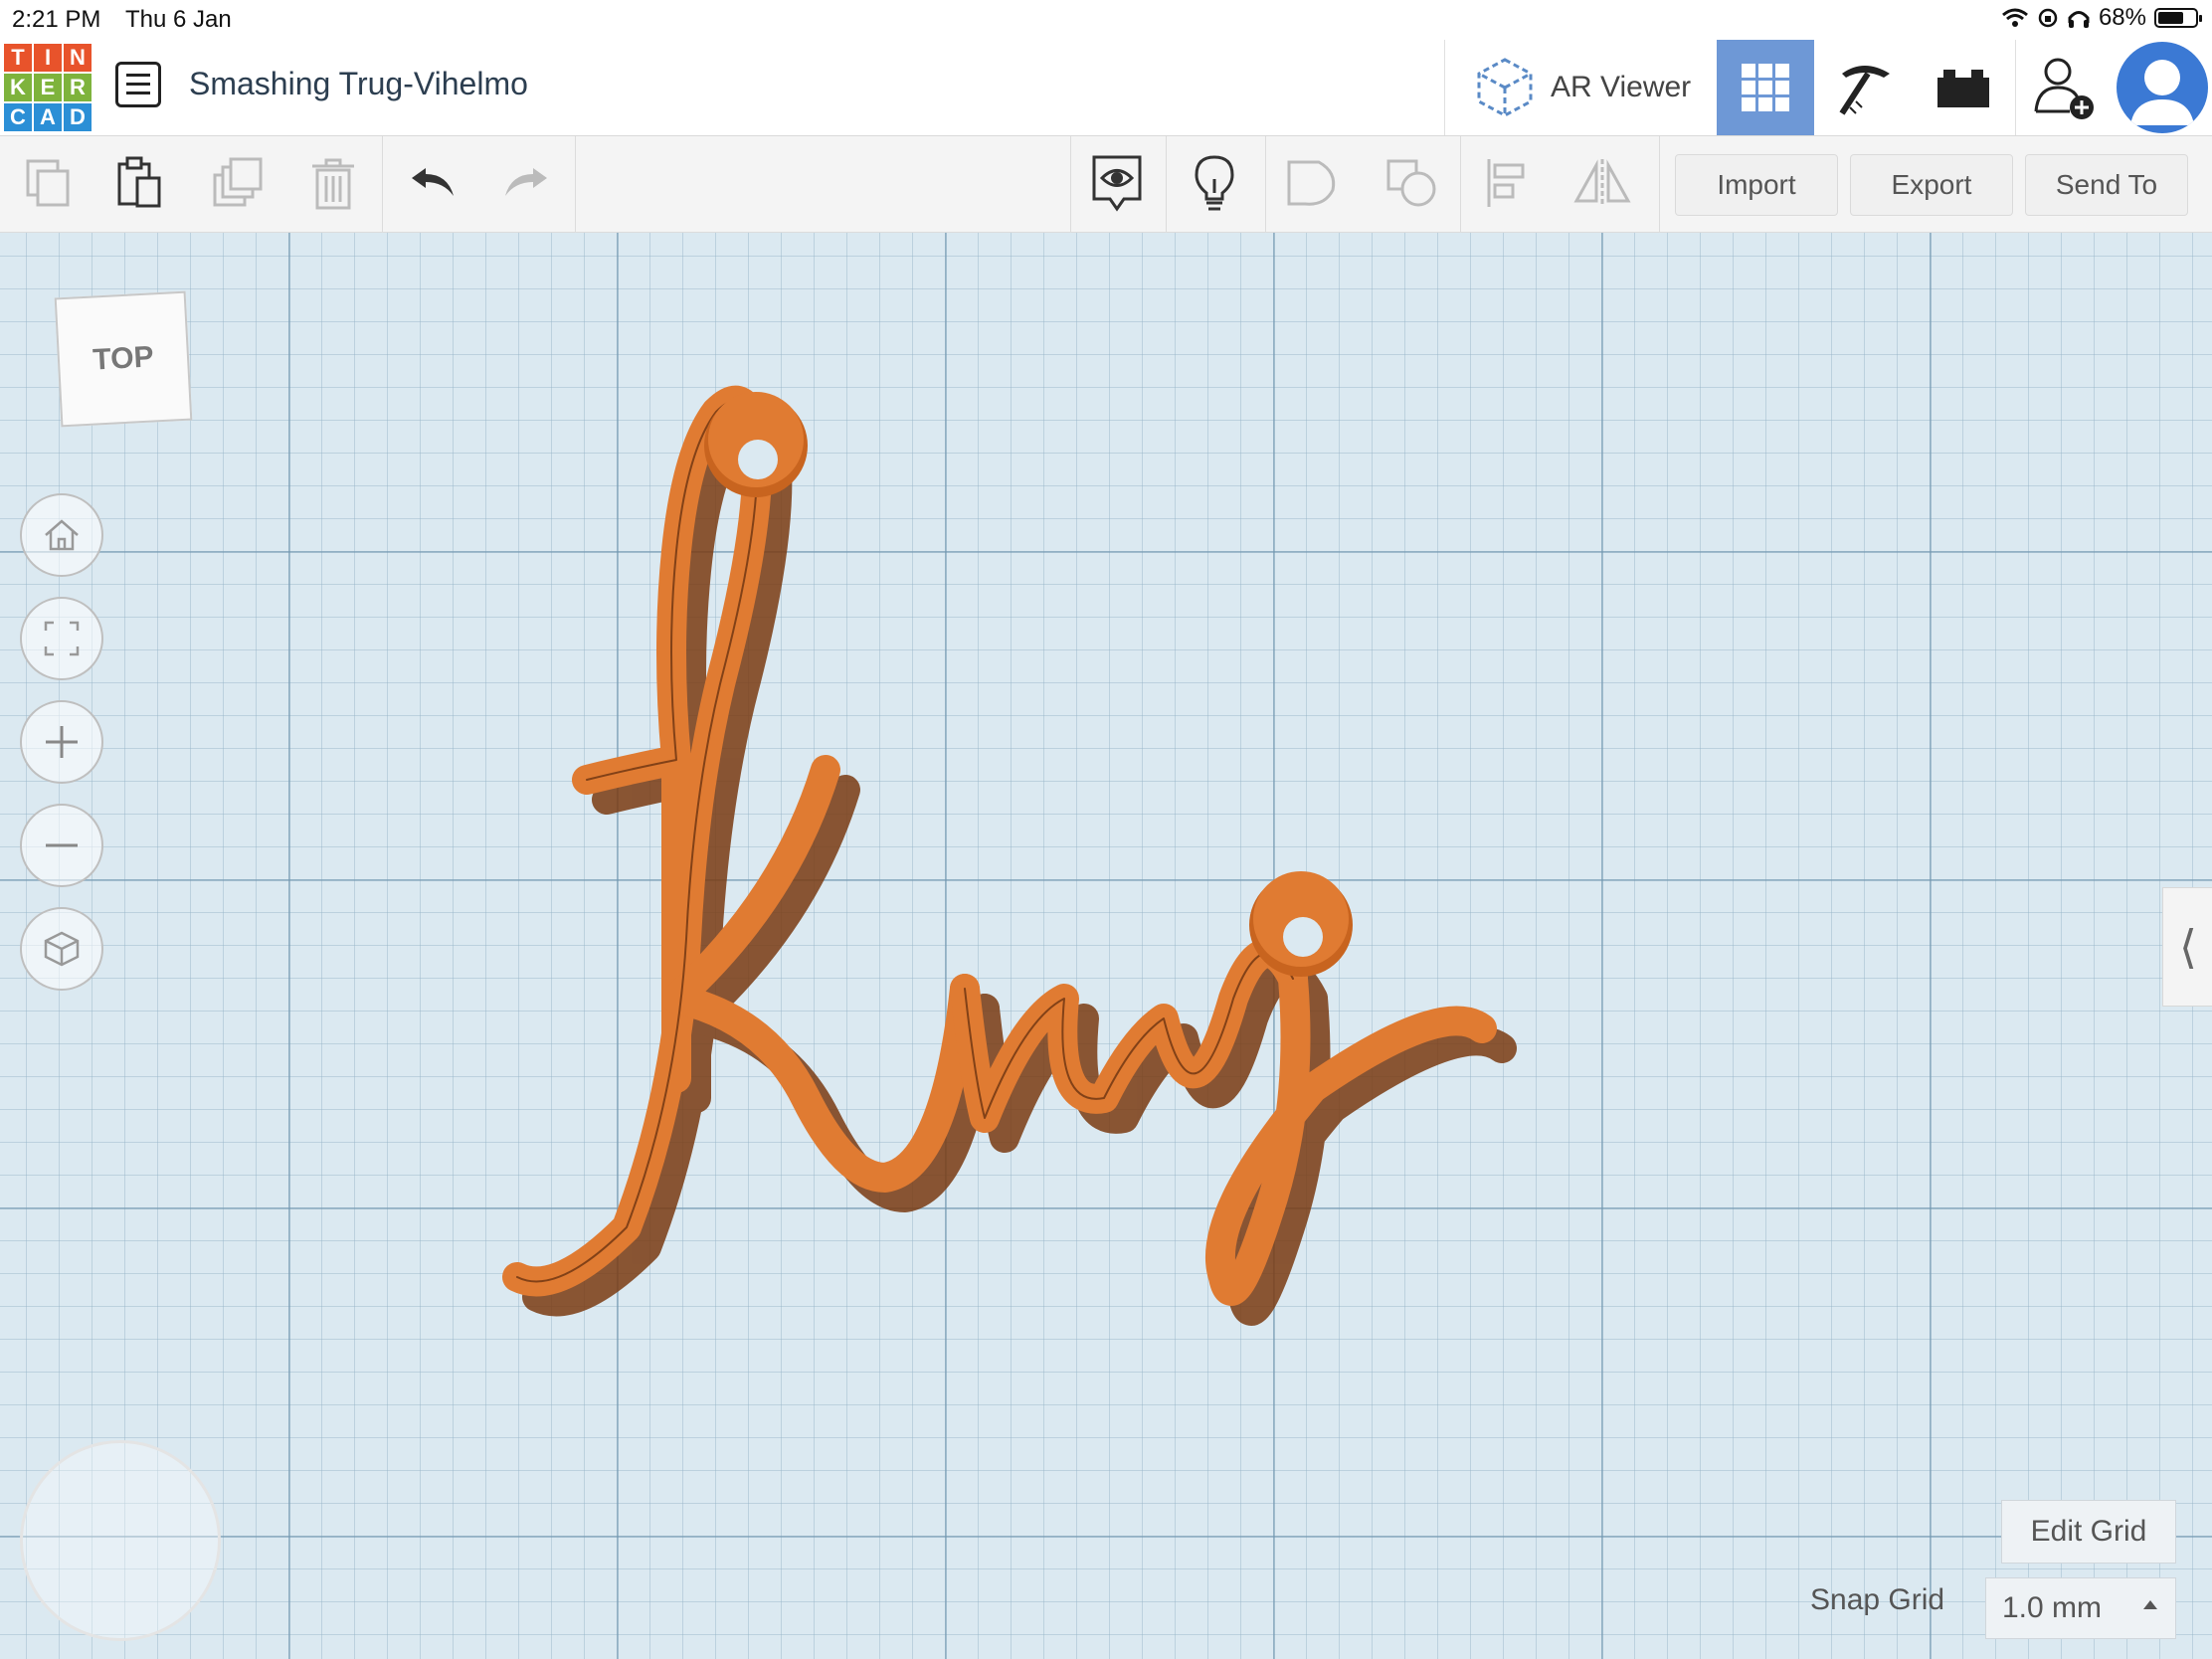 The image size is (2212, 1659). I want to click on design-list-button, so click(138, 84).